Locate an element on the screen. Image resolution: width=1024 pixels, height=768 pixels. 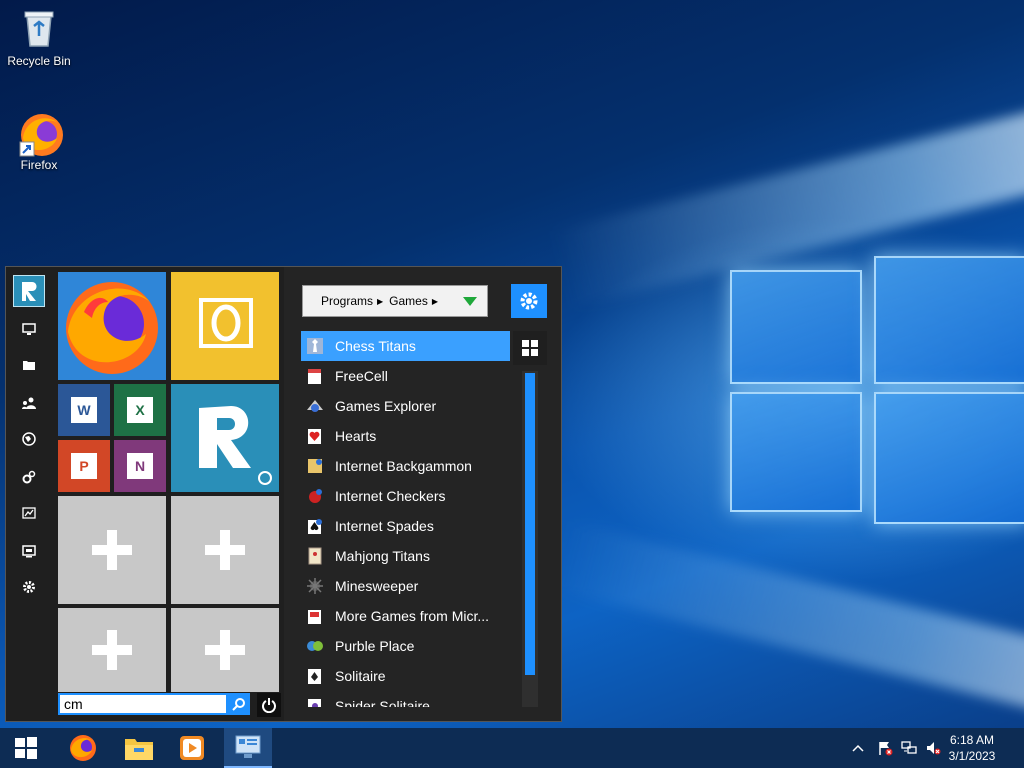
backgammon-icon is located at coordinates (315, 466).